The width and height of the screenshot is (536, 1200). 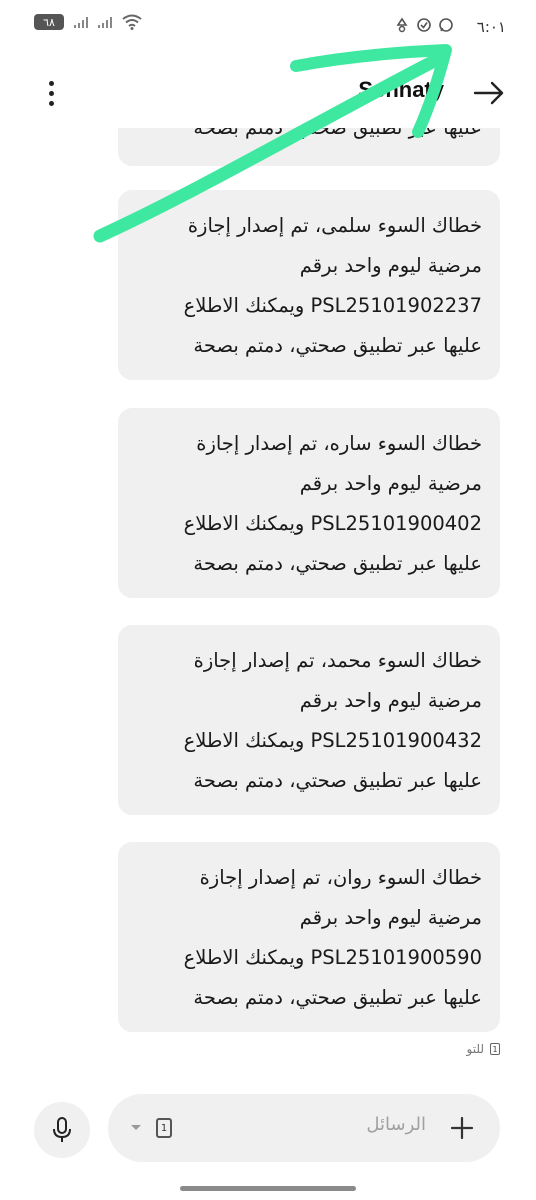 I want to click on status-left-group: ٦٨, so click(x=88, y=22).